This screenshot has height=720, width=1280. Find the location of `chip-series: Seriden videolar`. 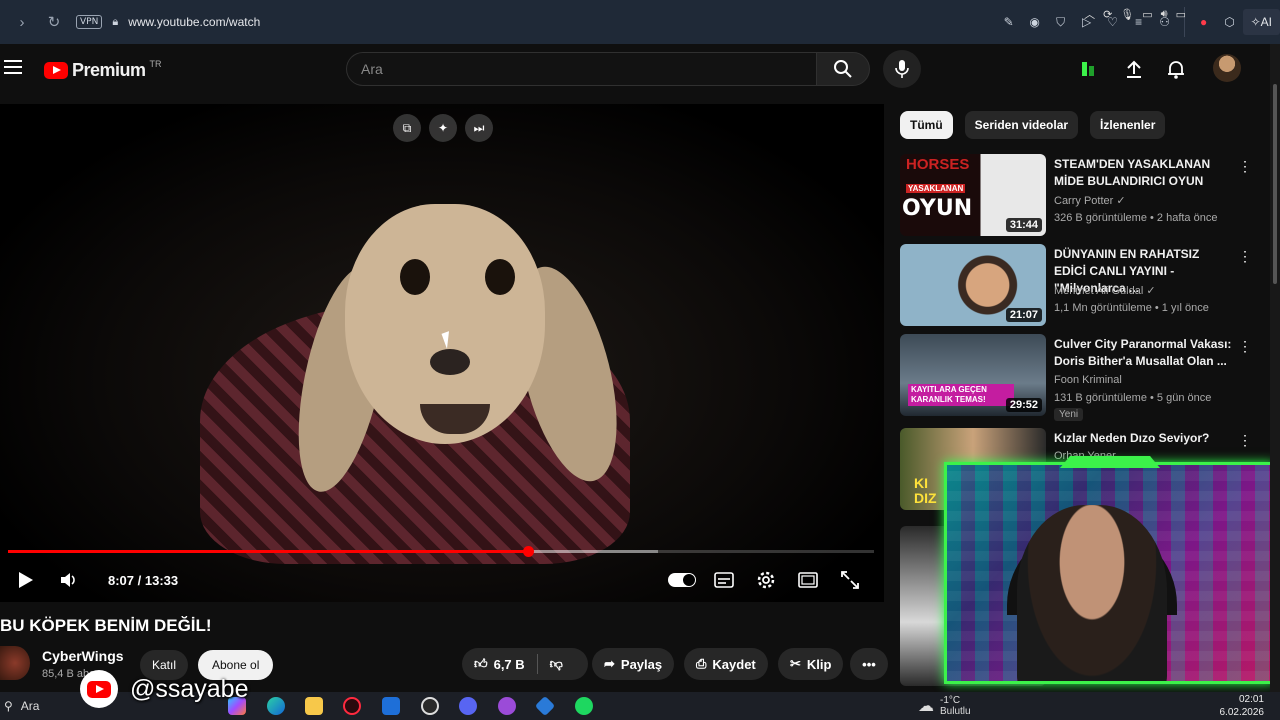

chip-series: Seriden videolar is located at coordinates (1021, 125).